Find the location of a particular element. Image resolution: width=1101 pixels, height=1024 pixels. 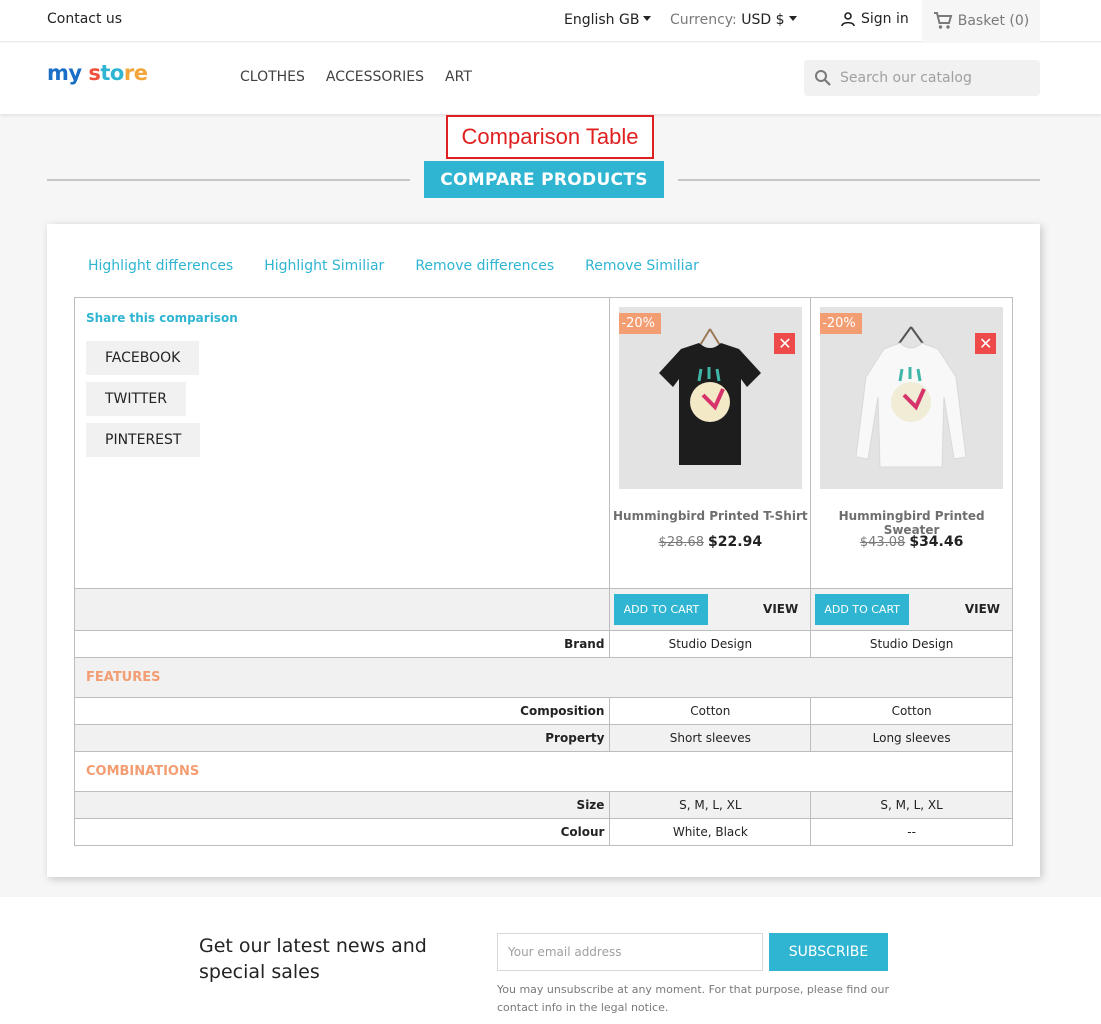

remove-similar-link: Remove Similiar is located at coordinates (642, 266).